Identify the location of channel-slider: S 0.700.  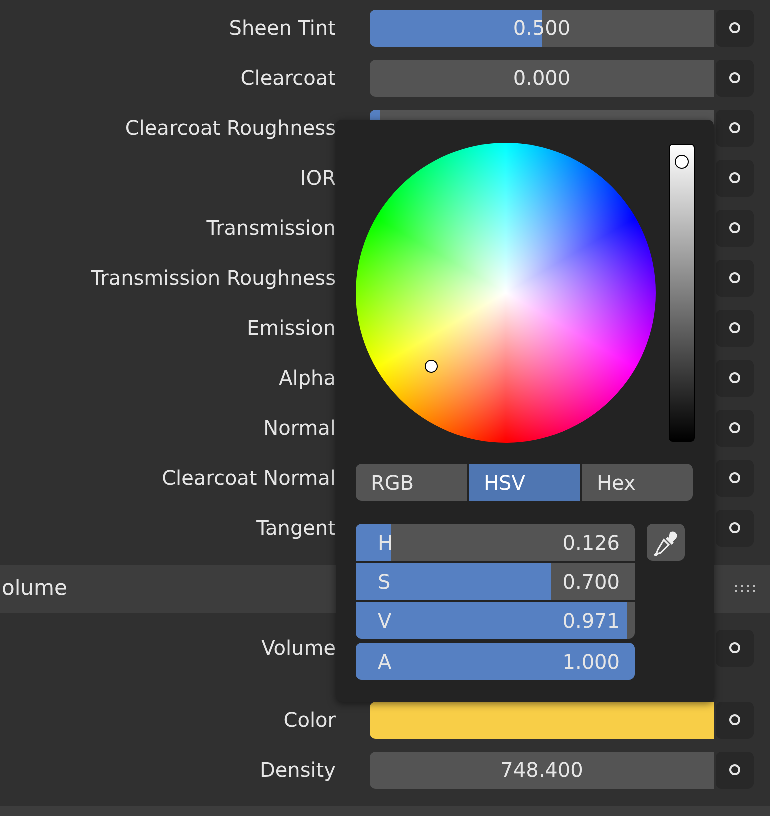
(495, 581).